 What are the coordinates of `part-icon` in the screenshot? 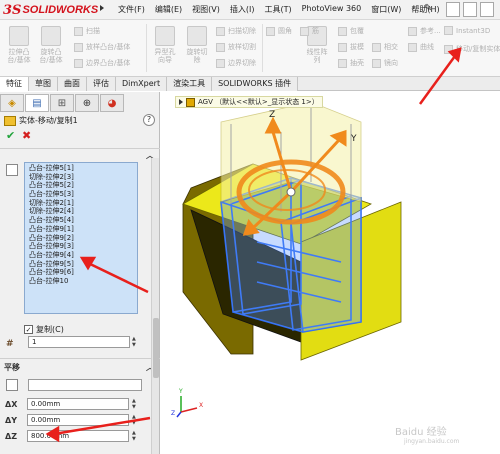 It's located at (190, 102).